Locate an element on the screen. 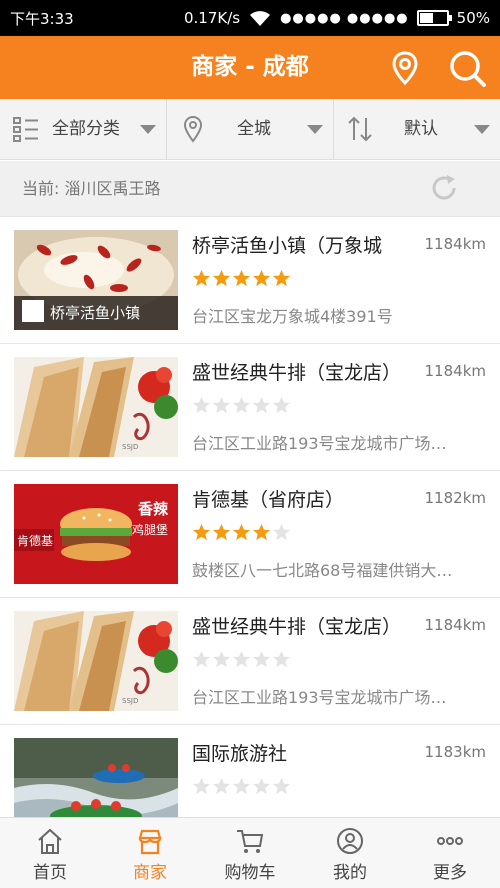  filter-bar: 全部分类 全城 默认 is located at coordinates (250, 129).